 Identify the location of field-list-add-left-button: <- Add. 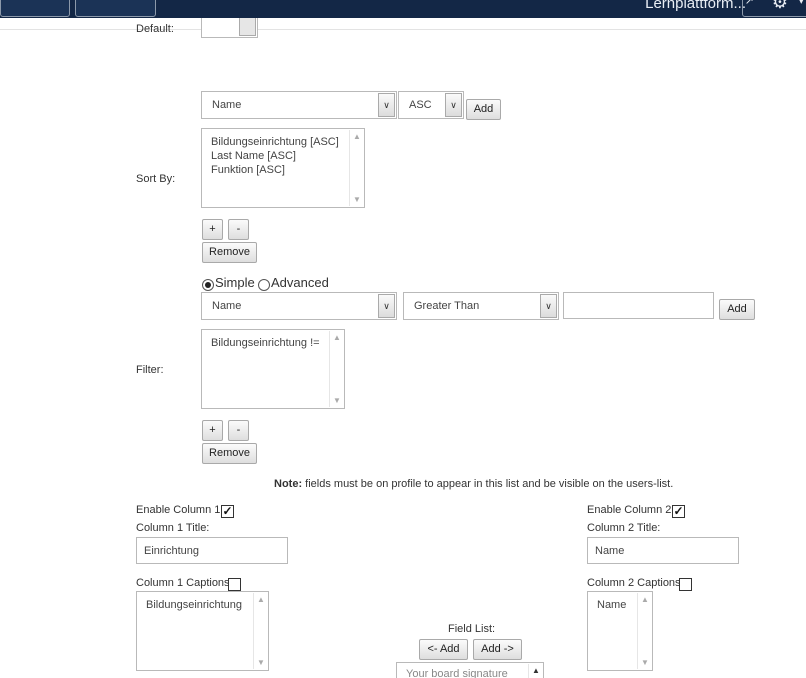
(443, 649).